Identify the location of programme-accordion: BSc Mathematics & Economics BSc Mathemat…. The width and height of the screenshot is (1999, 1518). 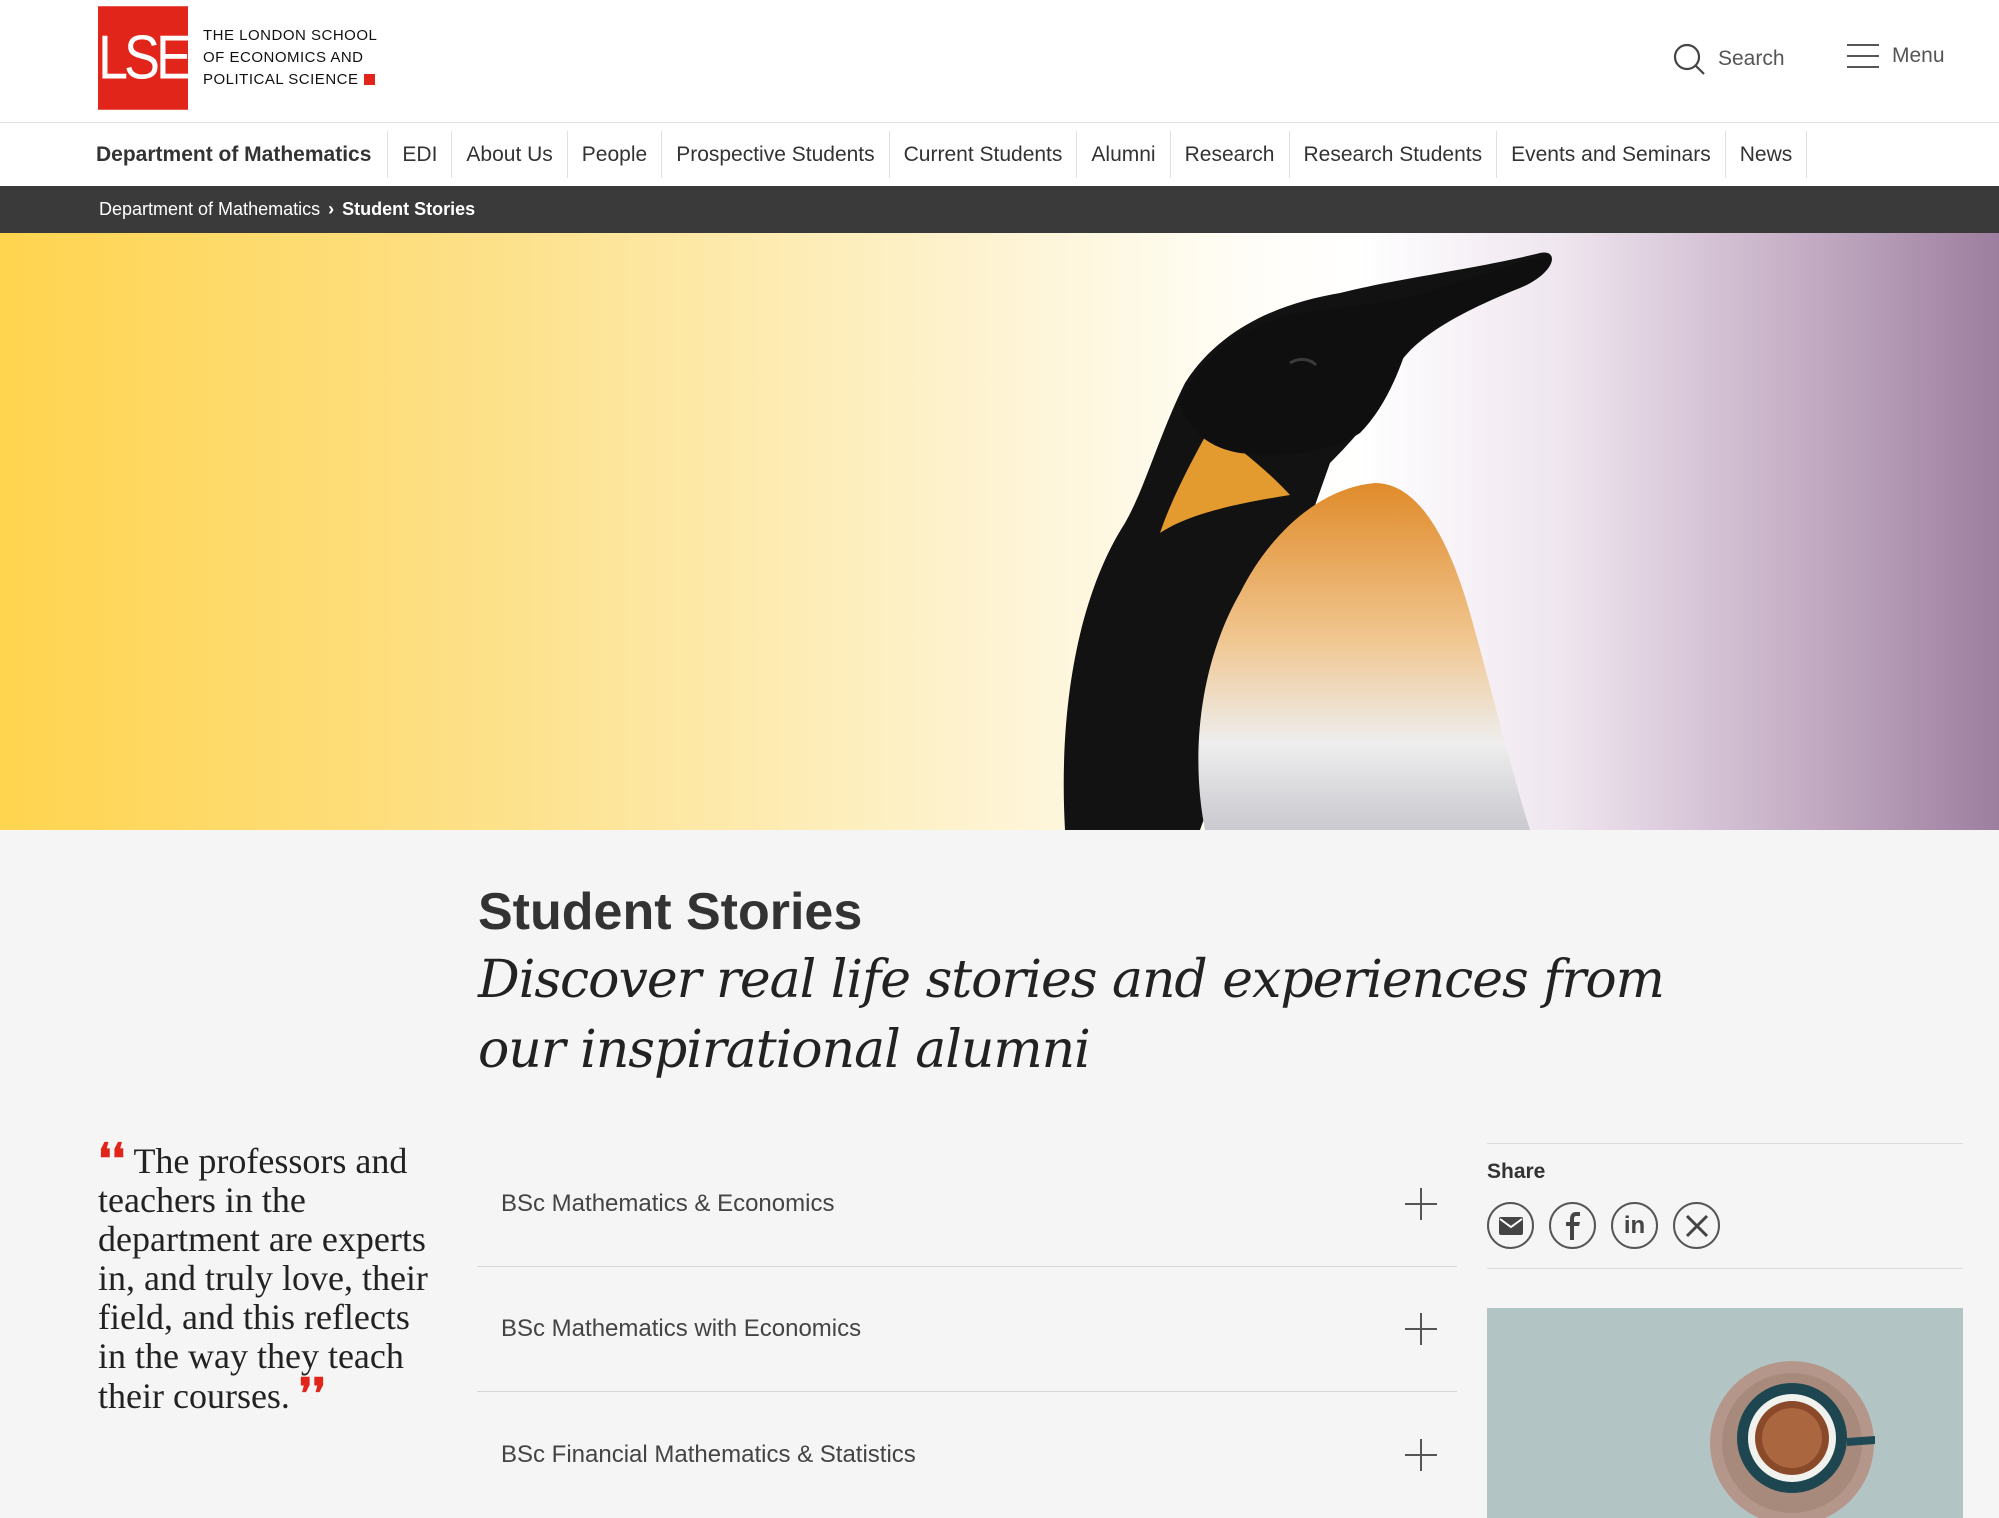
(967, 1329).